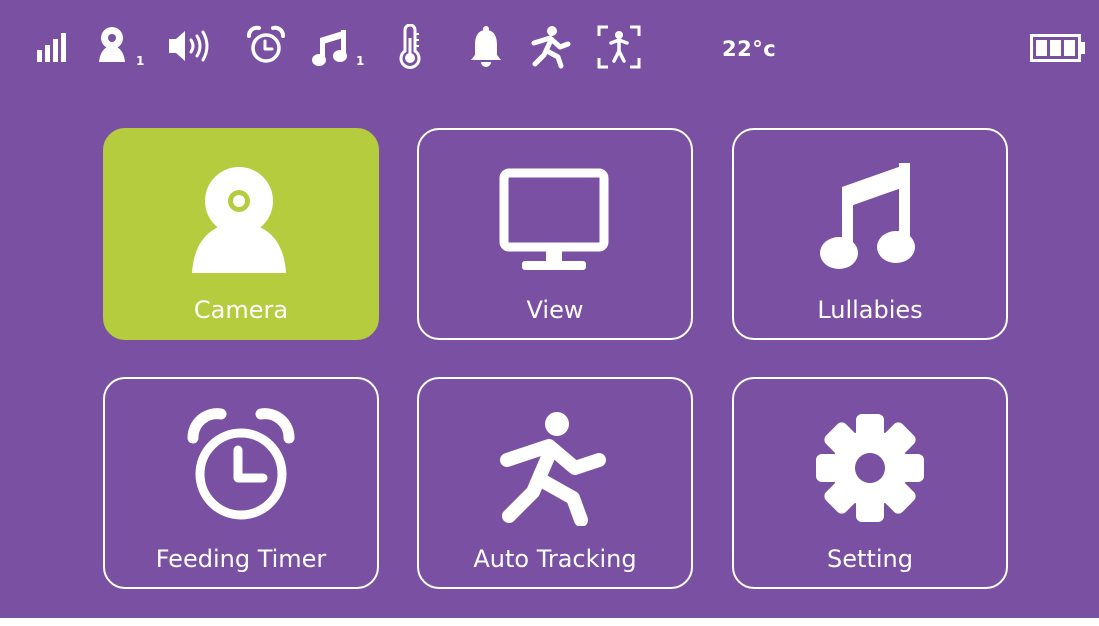  I want to click on thermometer-icon, so click(410, 47).